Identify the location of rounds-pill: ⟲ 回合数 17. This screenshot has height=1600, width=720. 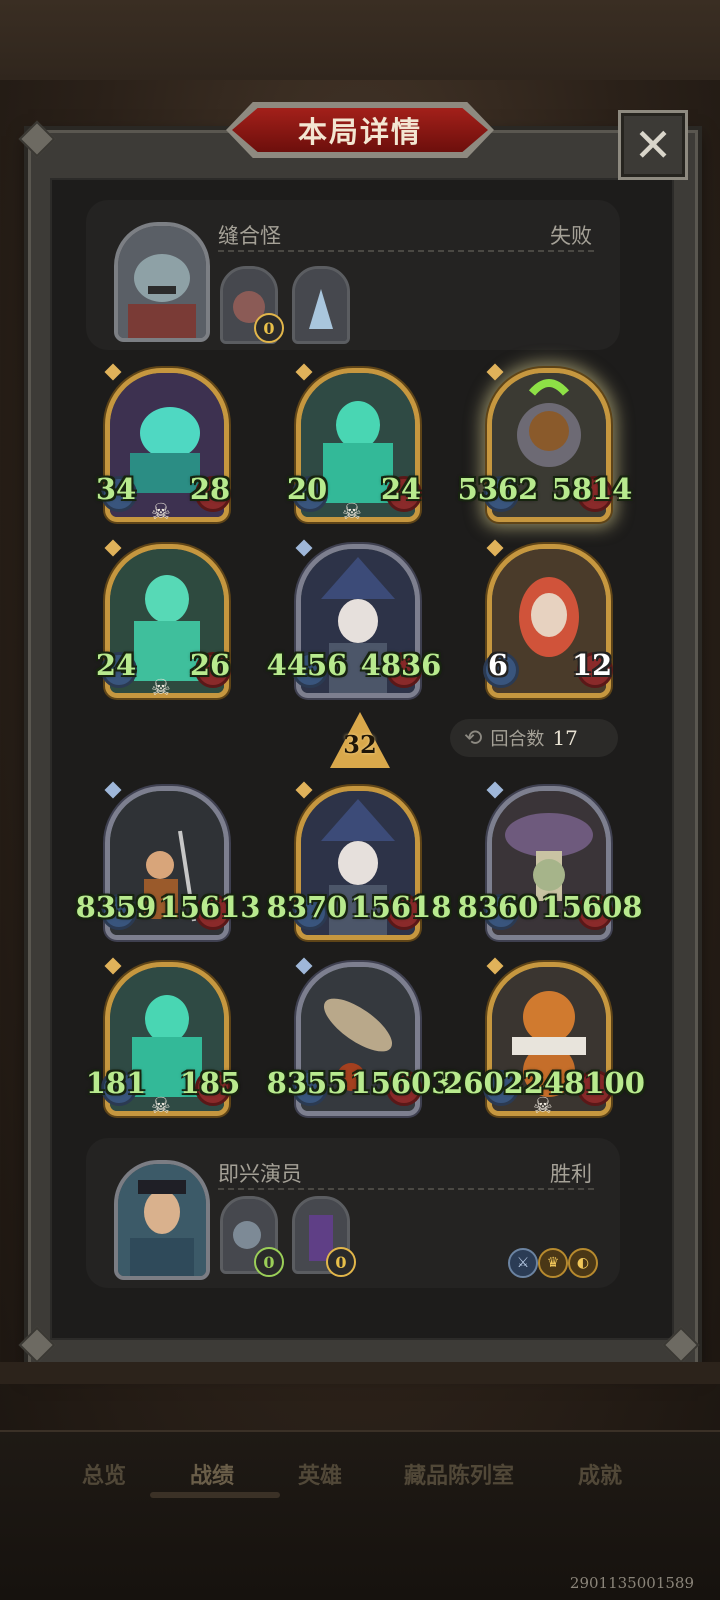
(534, 738).